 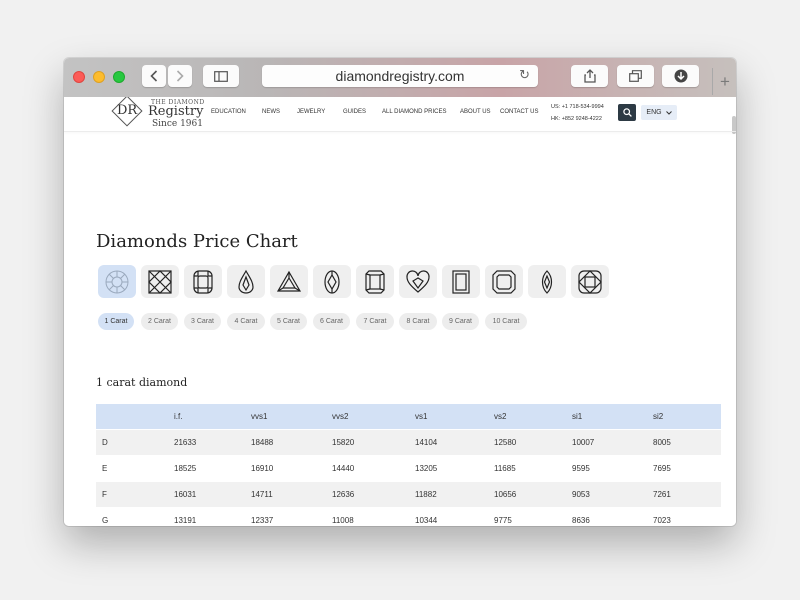 I want to click on carat-2-button: 2 Carat, so click(x=159, y=321).